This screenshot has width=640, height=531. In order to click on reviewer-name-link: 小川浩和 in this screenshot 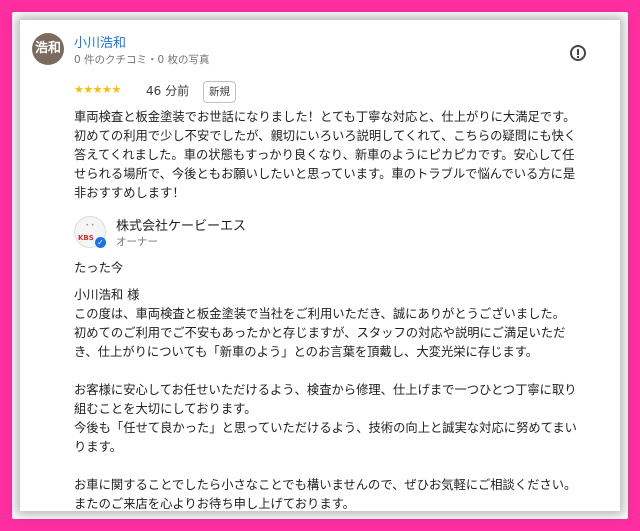, I will do `click(100, 41)`.